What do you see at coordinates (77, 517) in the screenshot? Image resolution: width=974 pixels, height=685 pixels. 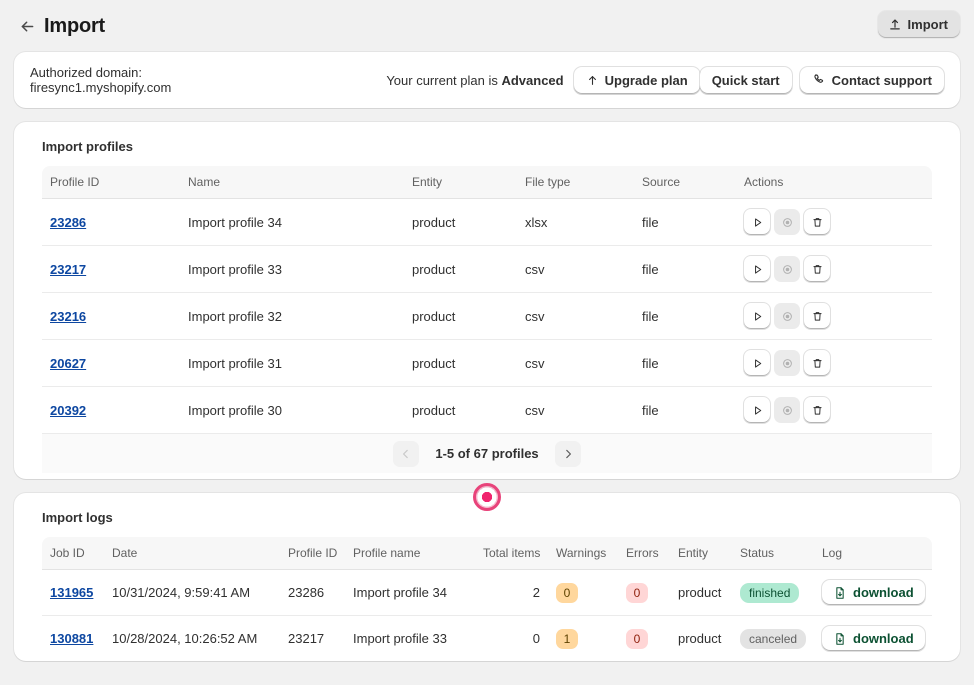 I see `import-logs-title: Import logs` at bounding box center [77, 517].